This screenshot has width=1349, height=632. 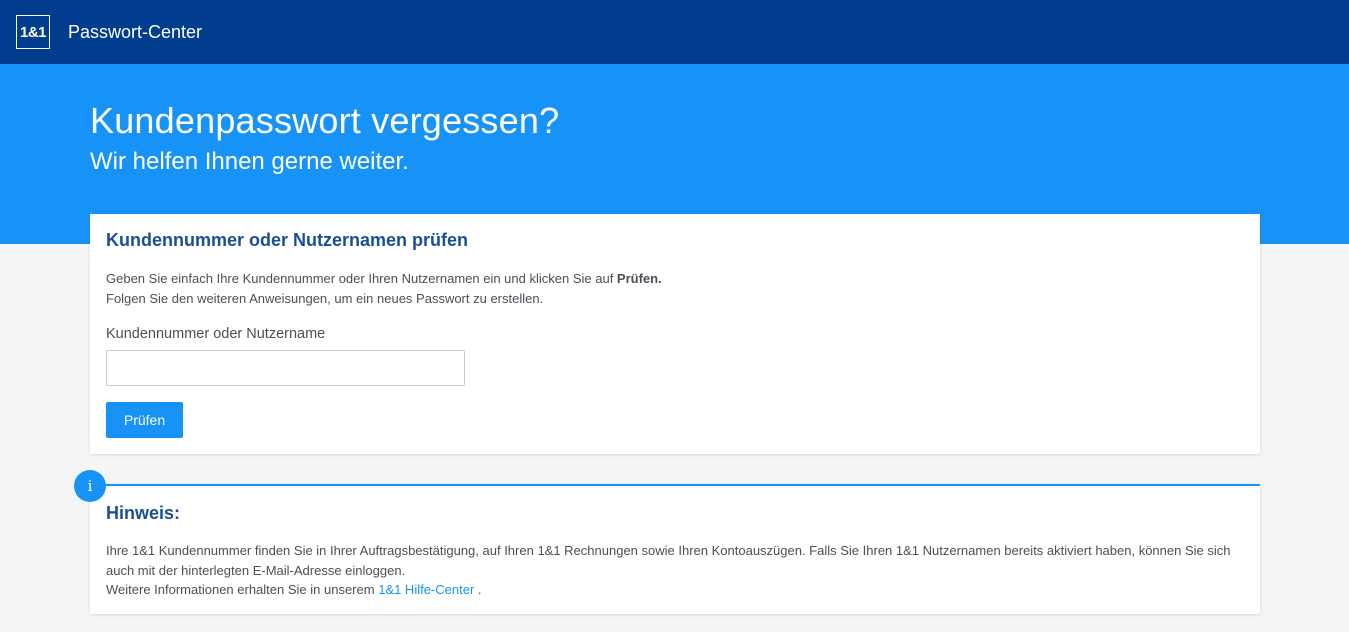 I want to click on page-title: Kundenpasswort vergessen?, so click(x=325, y=120).